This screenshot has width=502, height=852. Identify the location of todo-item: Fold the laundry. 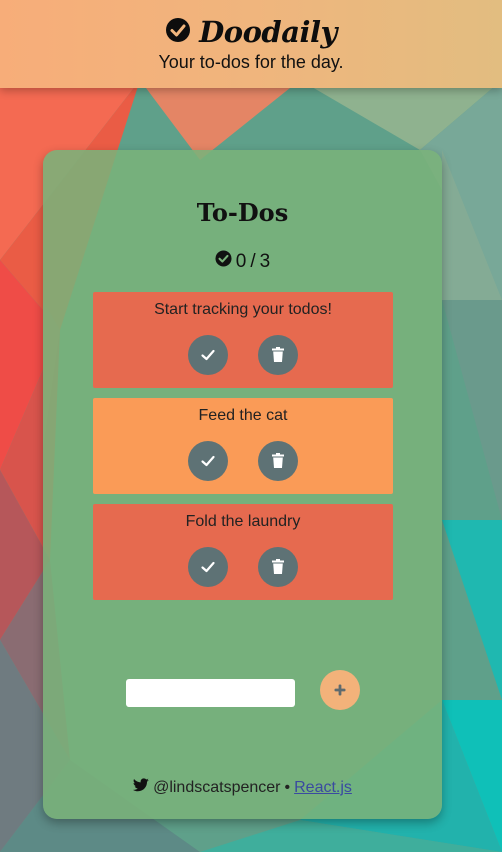
(243, 552).